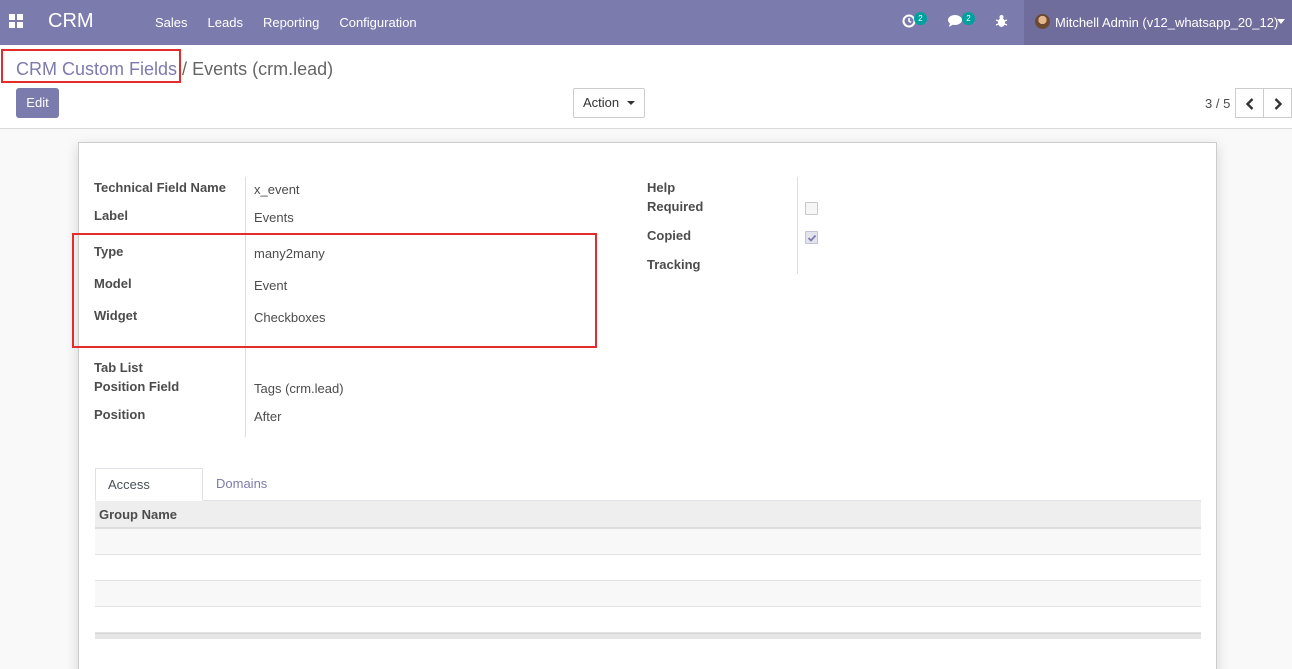 This screenshot has height=669, width=1292. What do you see at coordinates (669, 235) in the screenshot?
I see `copied-label: Copied` at bounding box center [669, 235].